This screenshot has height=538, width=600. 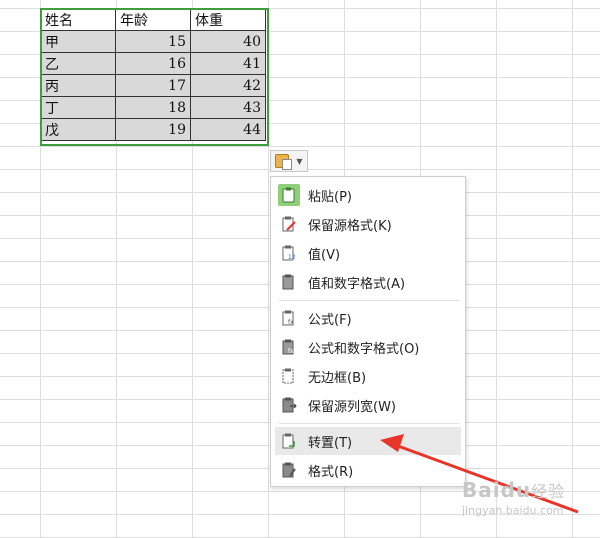 I want to click on table-cell: 19, so click(x=153, y=129).